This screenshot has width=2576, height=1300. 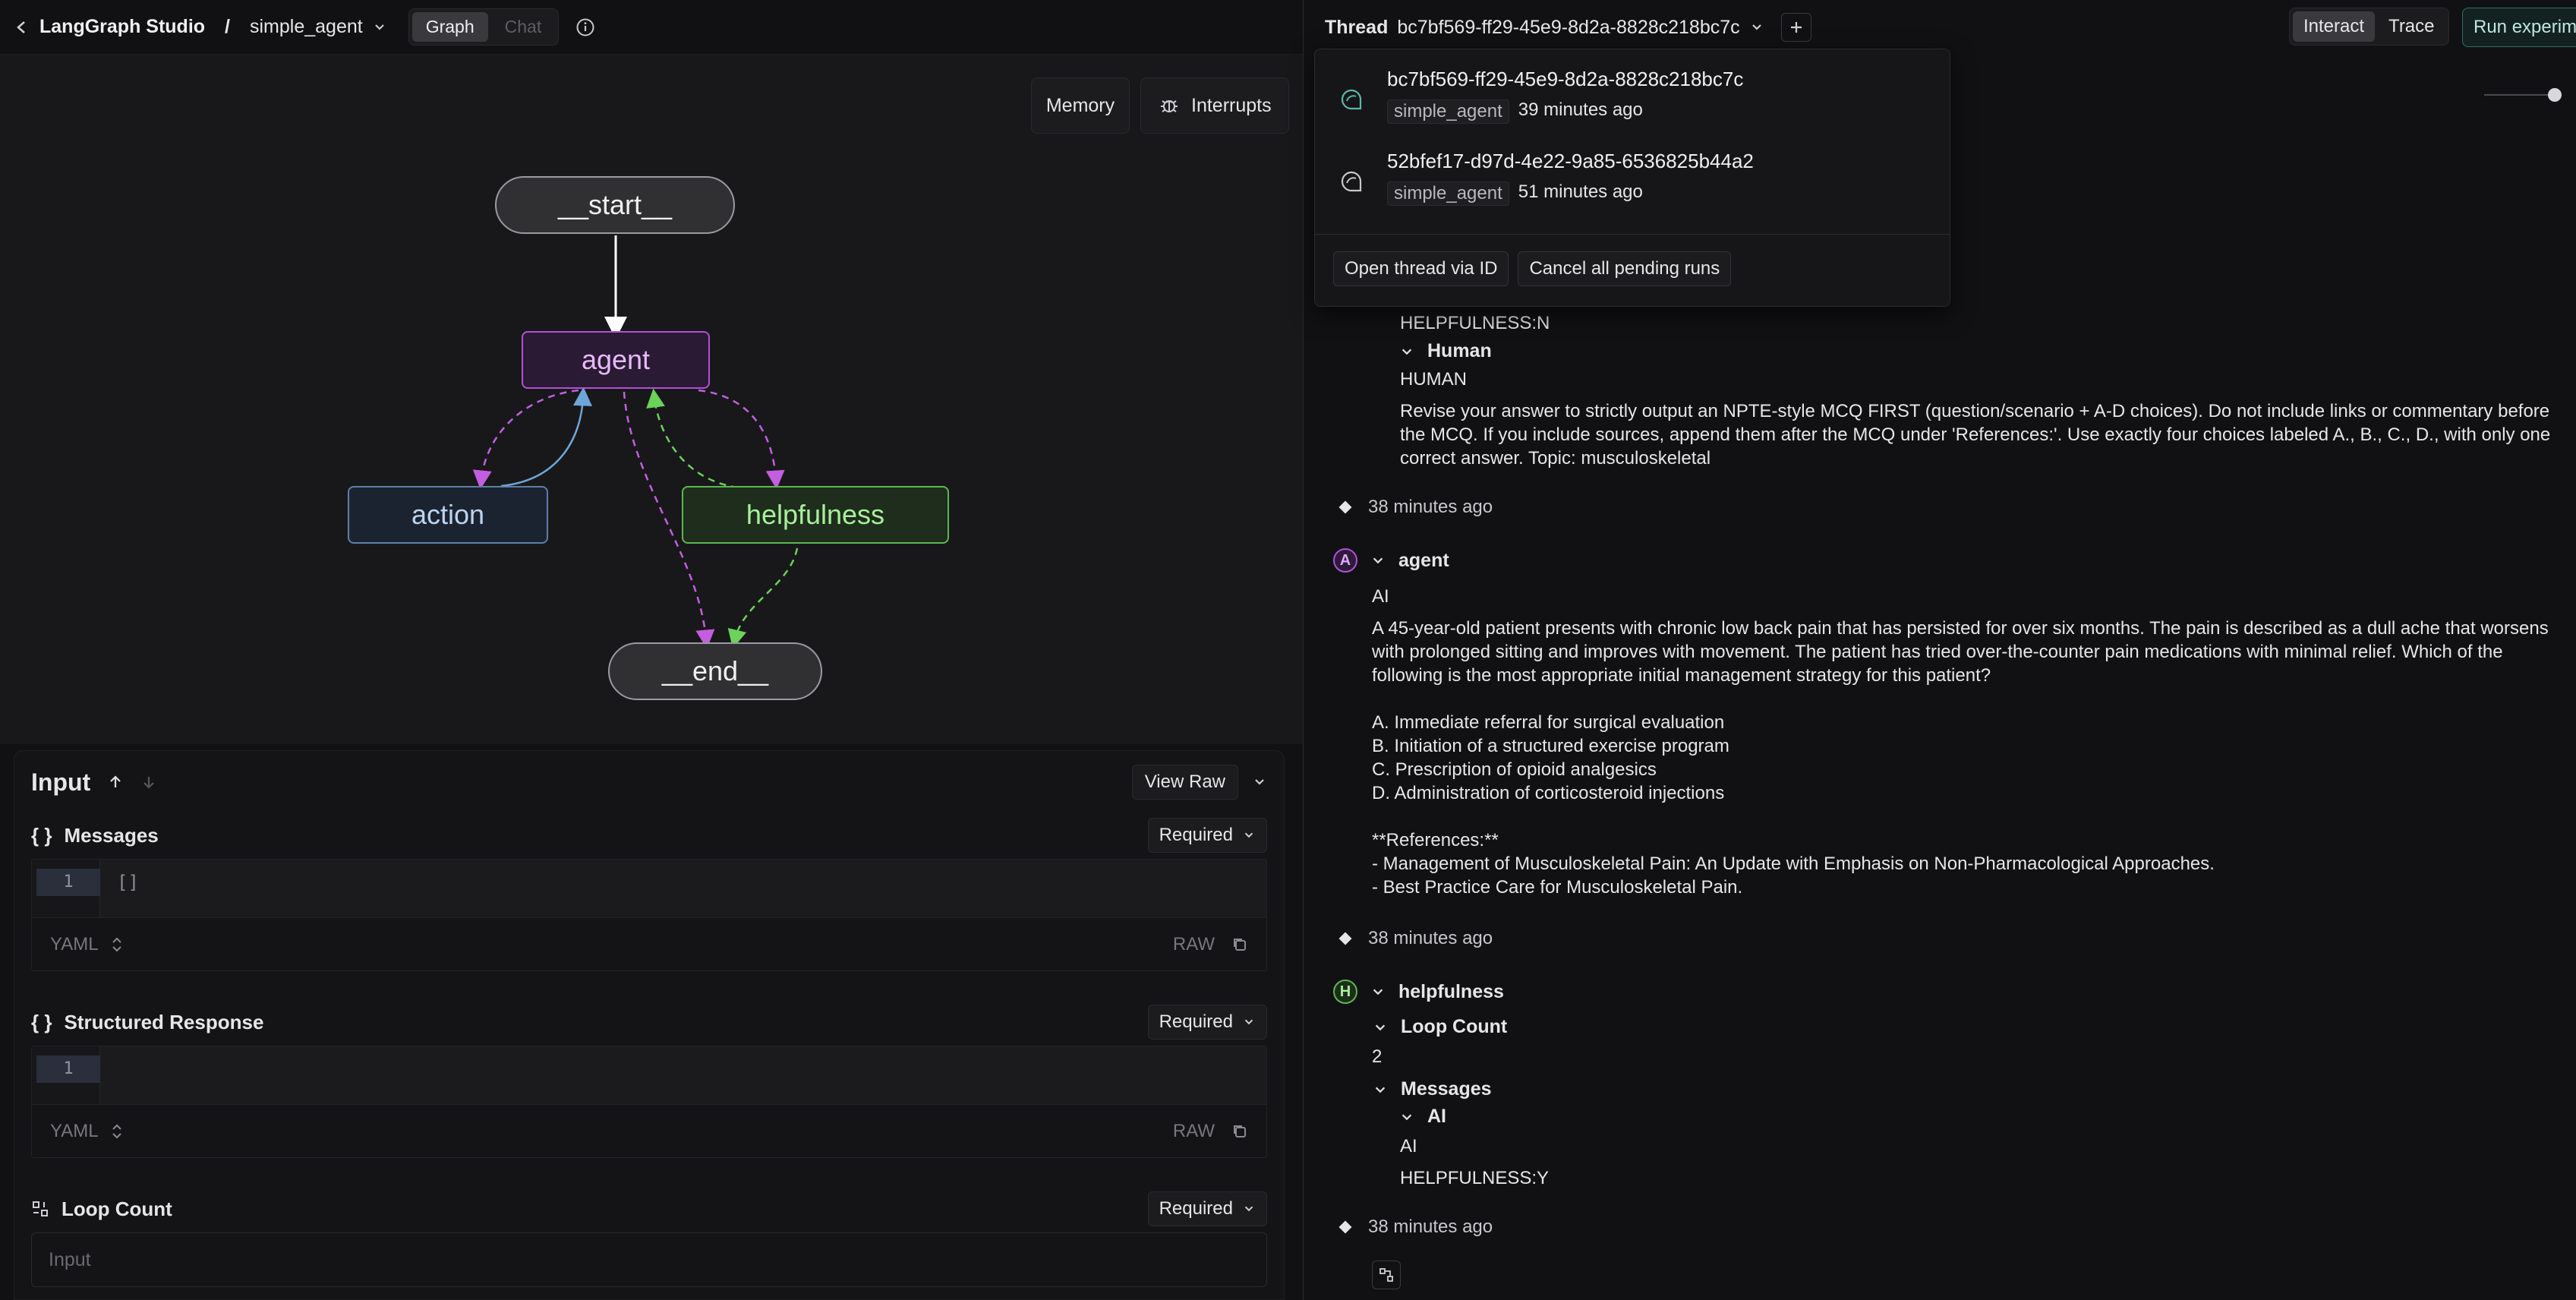 What do you see at coordinates (115, 782) in the screenshot?
I see `arrow-up-icon` at bounding box center [115, 782].